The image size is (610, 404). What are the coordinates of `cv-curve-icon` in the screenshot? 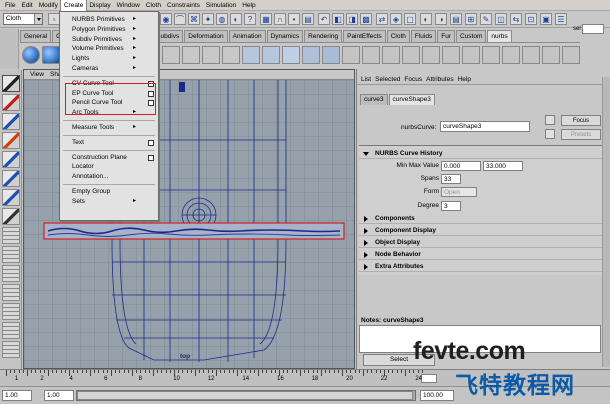 It's located at (191, 55).